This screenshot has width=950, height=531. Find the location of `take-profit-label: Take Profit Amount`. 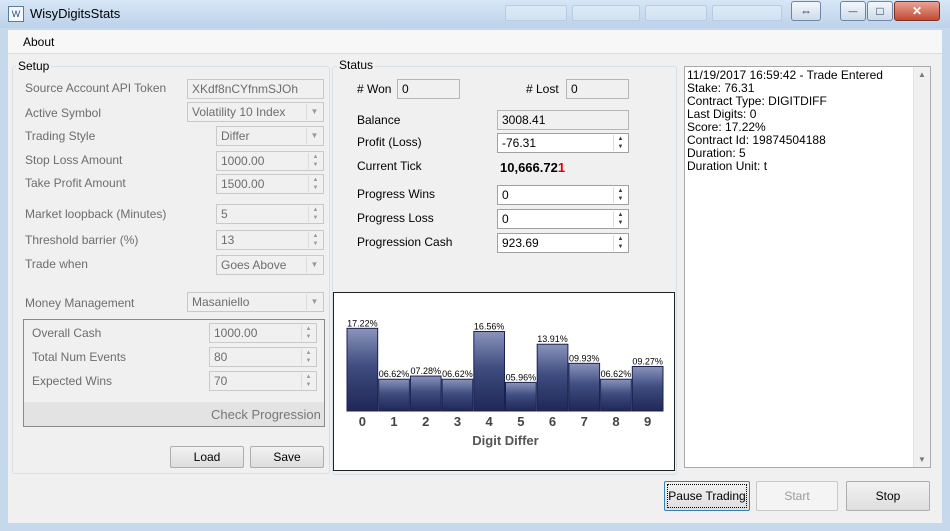

take-profit-label: Take Profit Amount is located at coordinates (75, 183).